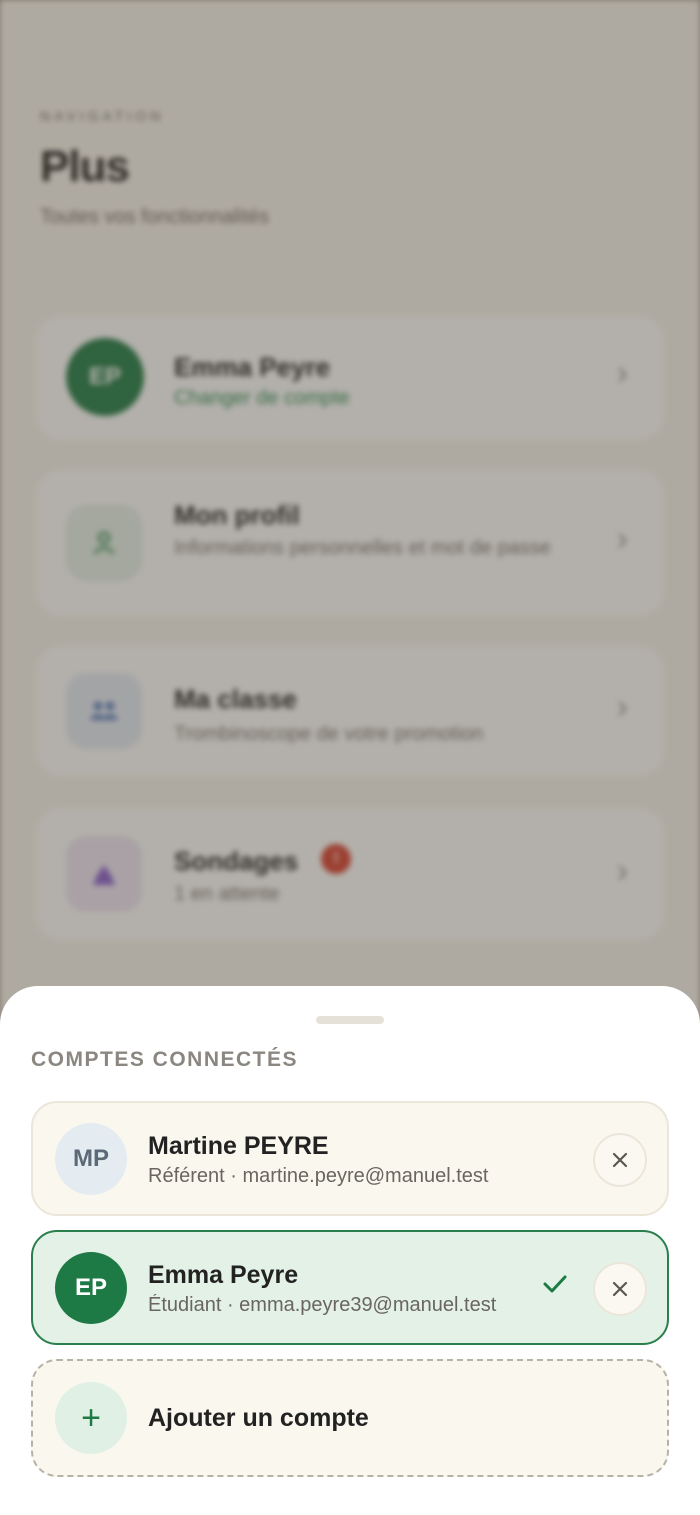 This screenshot has width=700, height=1515. I want to click on avatar: EP, so click(91, 1288).